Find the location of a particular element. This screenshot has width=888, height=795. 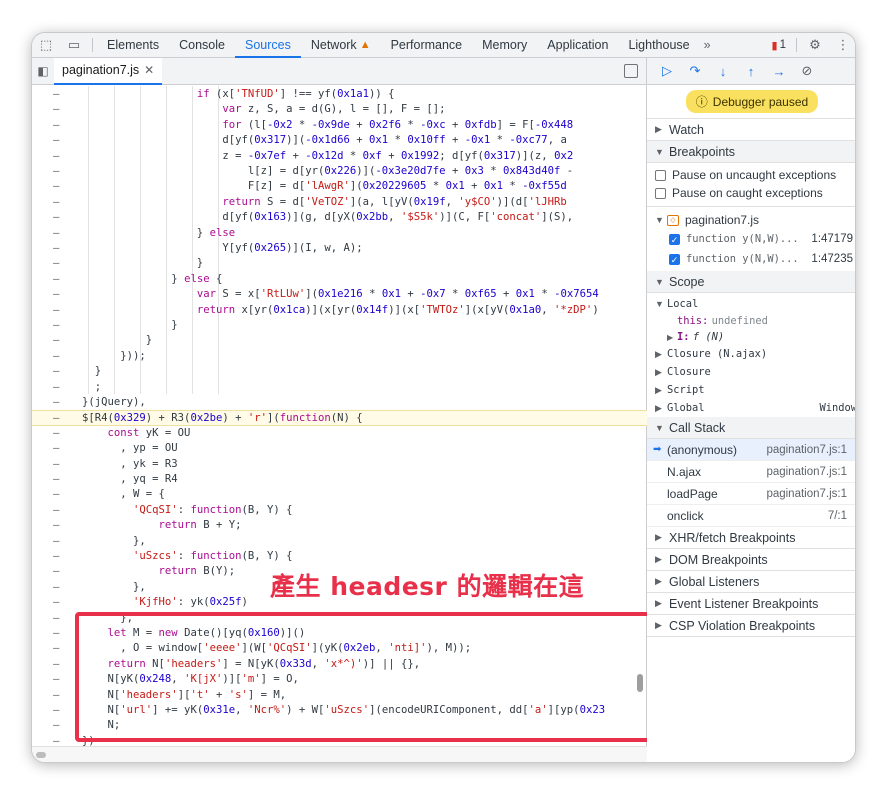

code-line: – const yK = OU is located at coordinates (339, 433).